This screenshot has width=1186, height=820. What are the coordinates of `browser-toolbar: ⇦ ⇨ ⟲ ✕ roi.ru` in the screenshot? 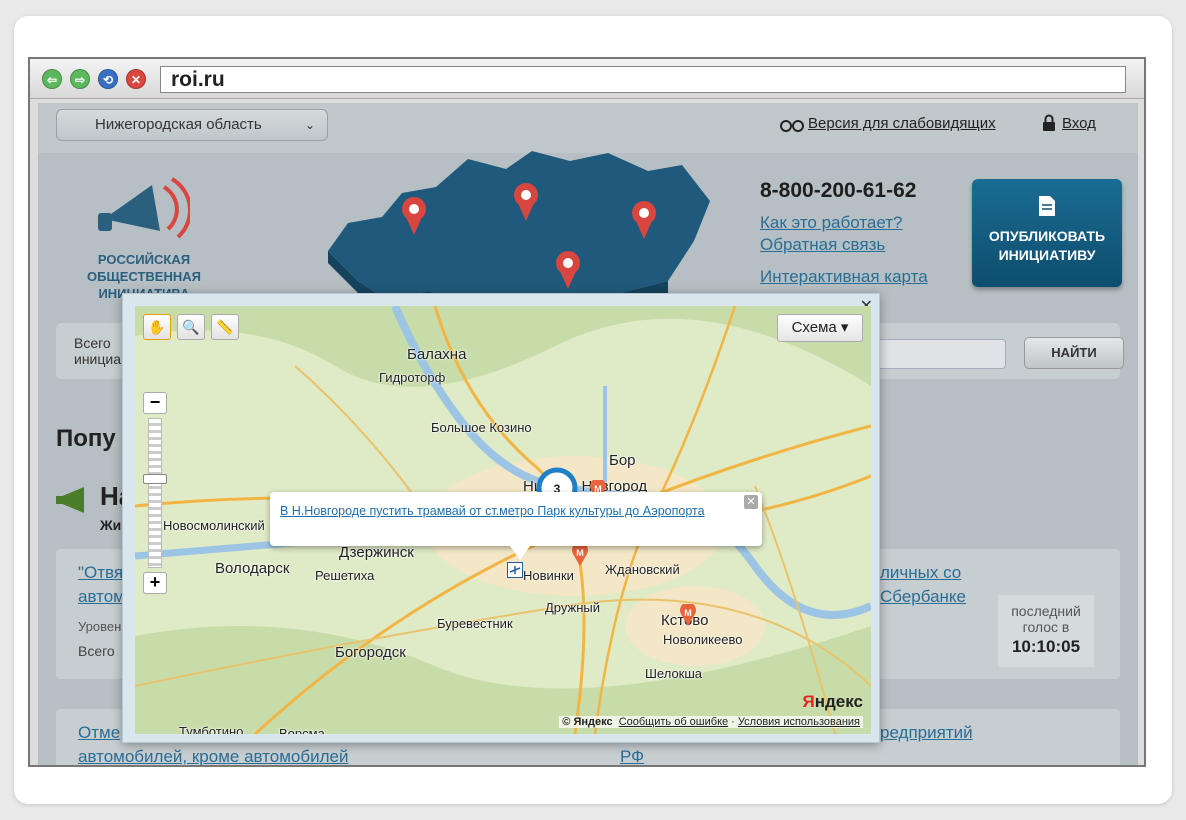 It's located at (587, 79).